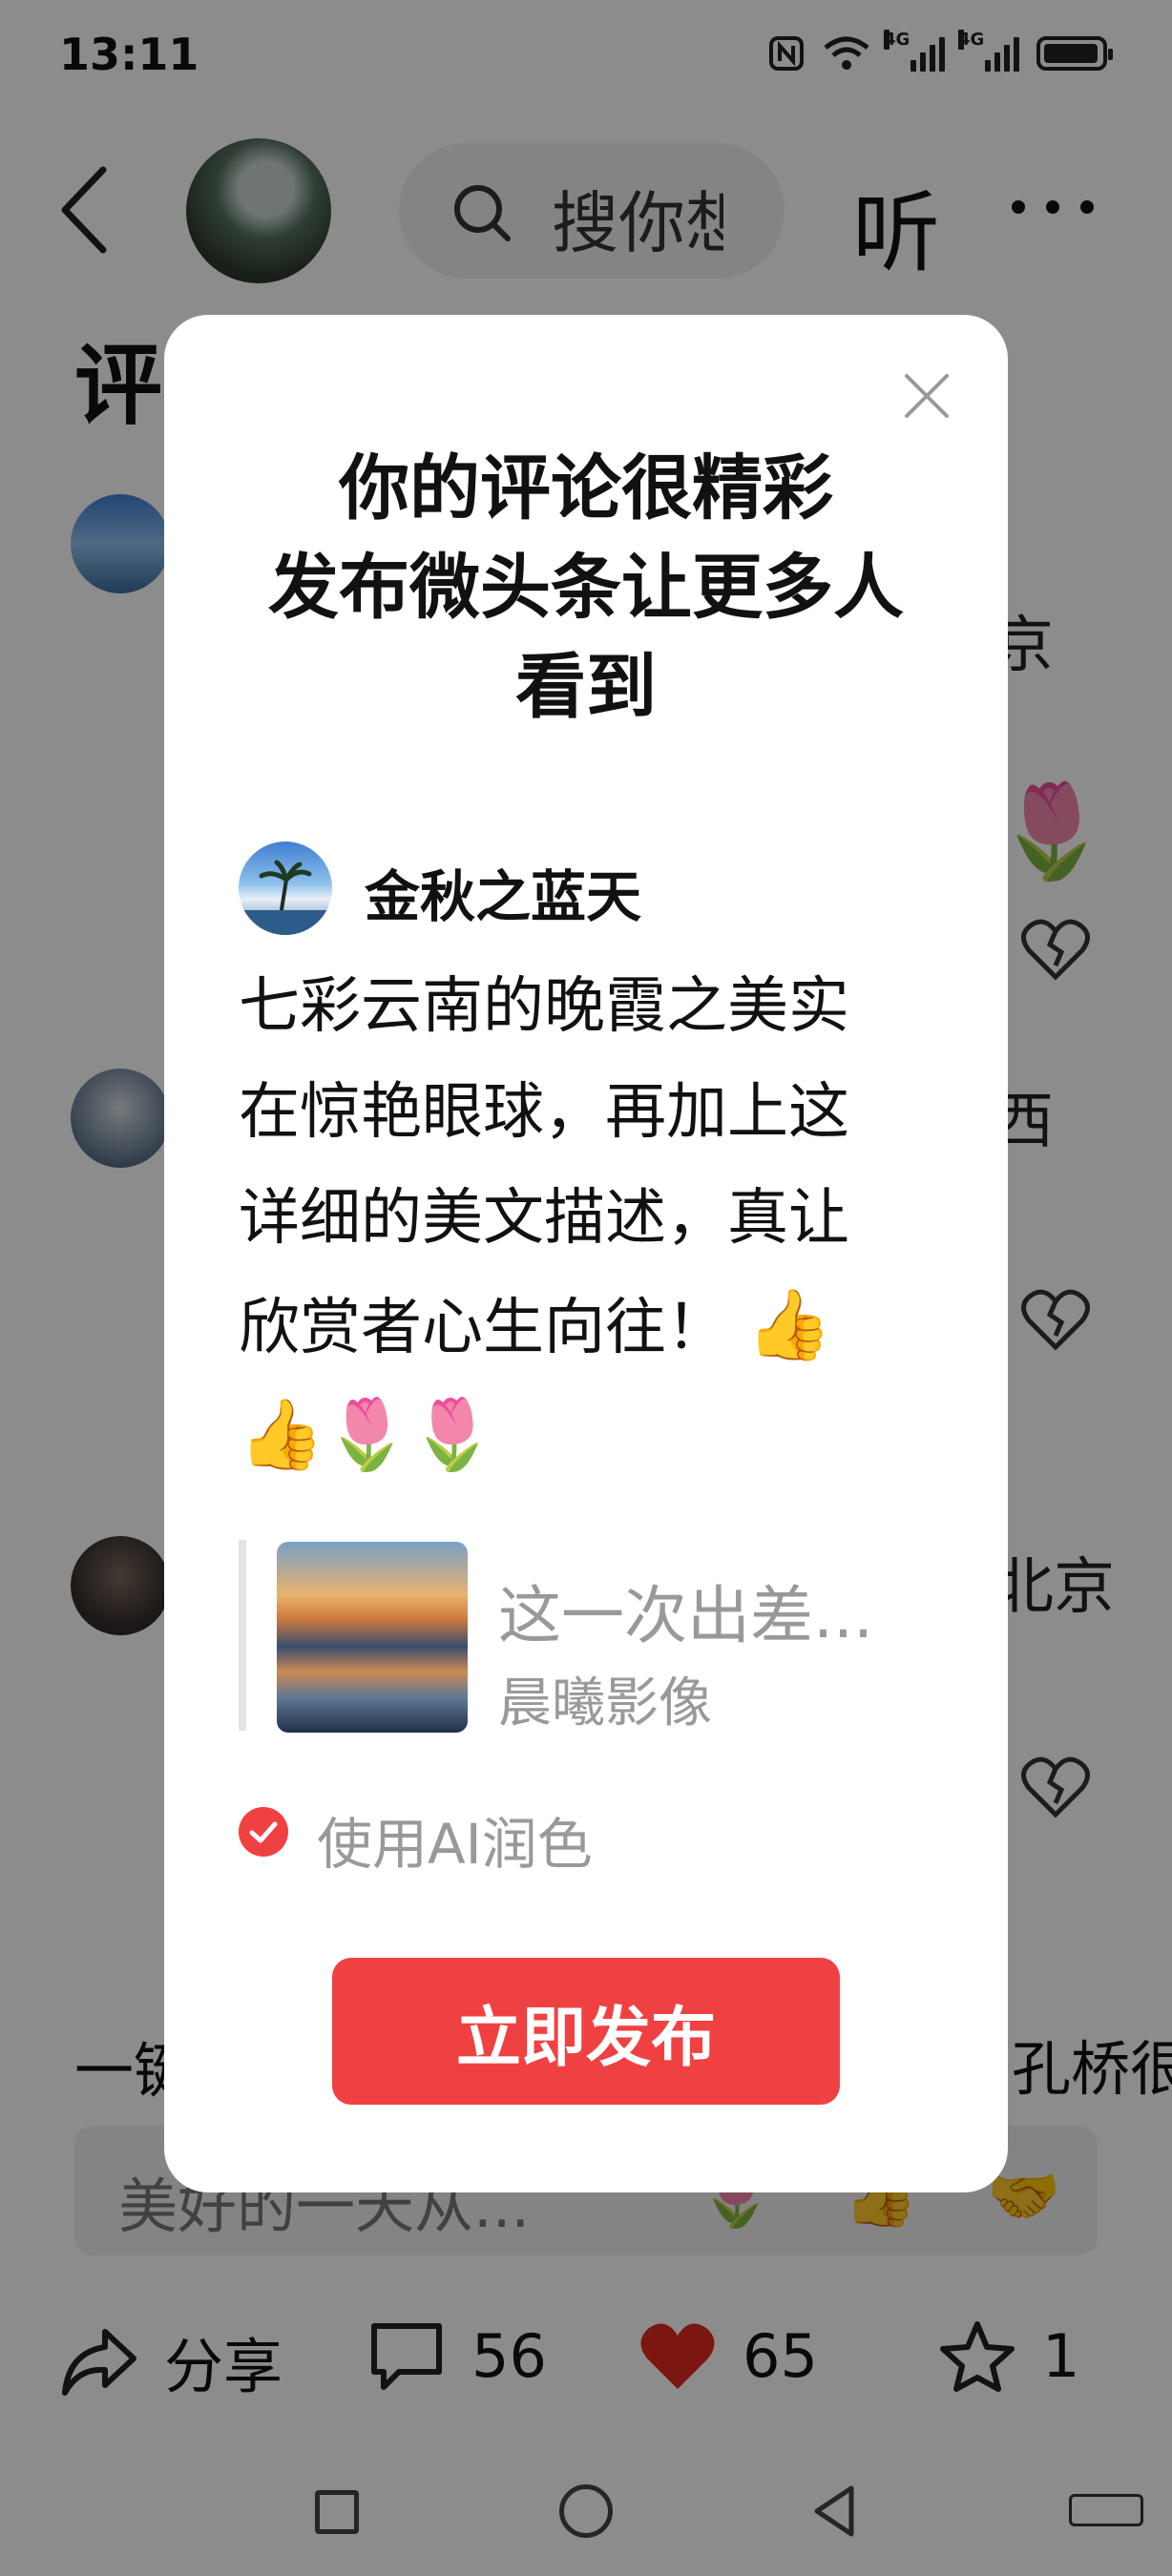  Describe the element at coordinates (242, 1635) in the screenshot. I see `quote-divider` at that location.